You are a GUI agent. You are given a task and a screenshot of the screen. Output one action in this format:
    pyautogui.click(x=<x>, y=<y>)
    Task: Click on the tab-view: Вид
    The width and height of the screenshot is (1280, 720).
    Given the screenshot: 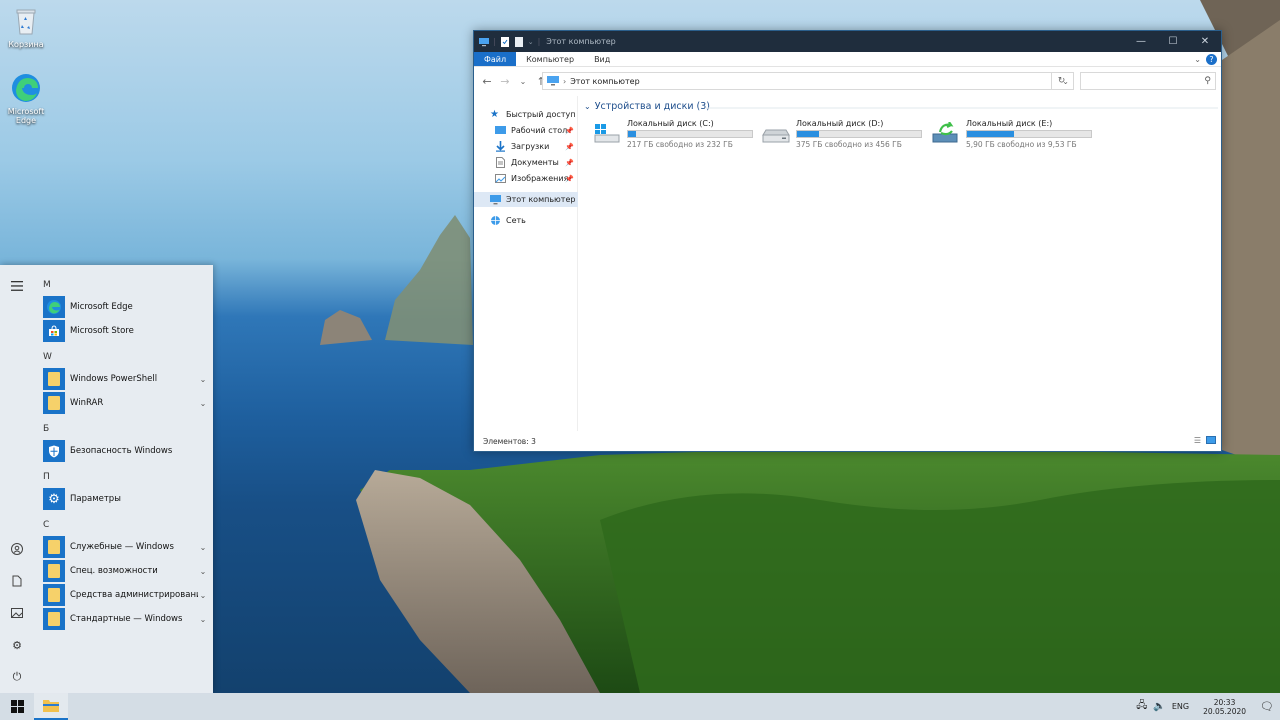 What is the action you would take?
    pyautogui.click(x=602, y=59)
    